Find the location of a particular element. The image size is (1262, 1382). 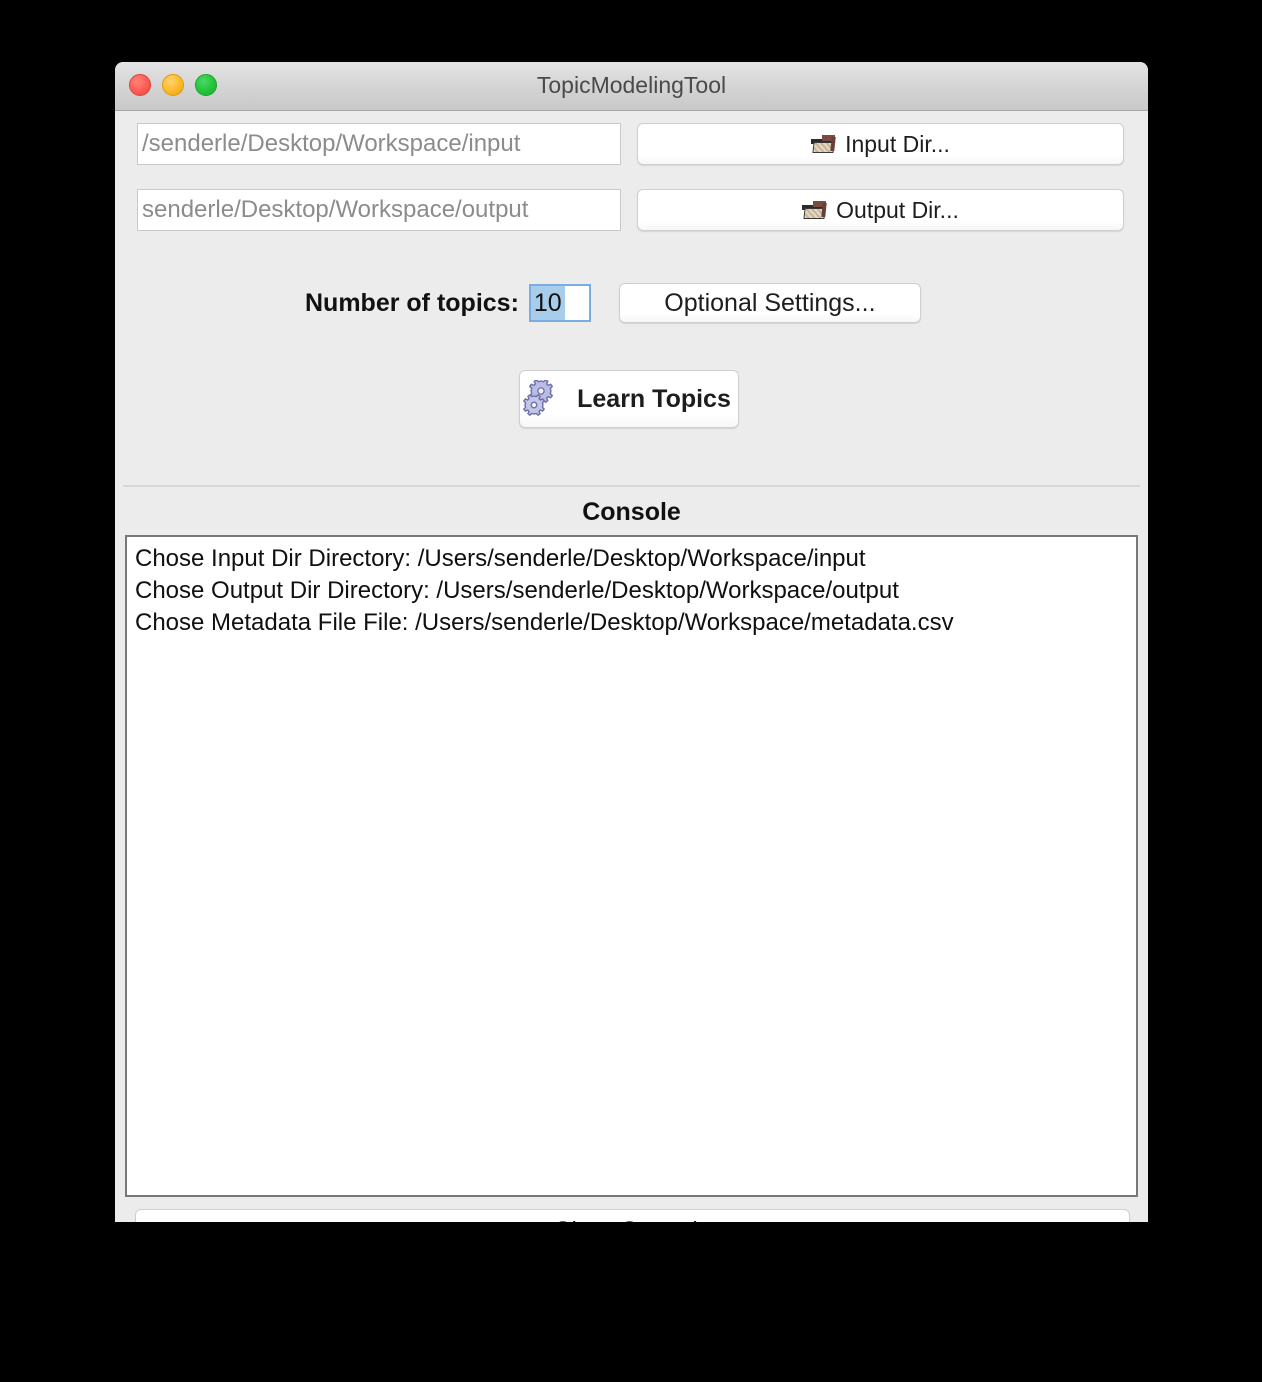

output-dir-field: senderle/Desktop/Workspace/output is located at coordinates (379, 210).